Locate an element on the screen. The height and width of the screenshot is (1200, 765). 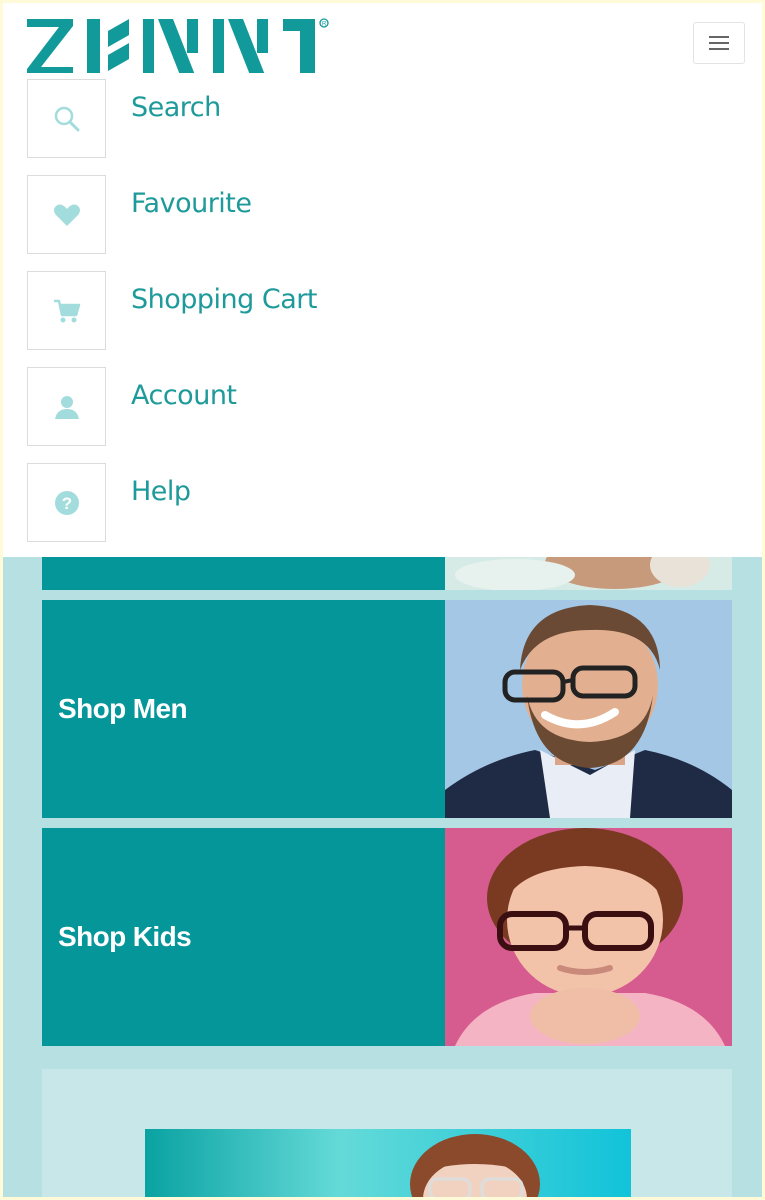
menu-item-shopping-cart: Shopping Cart is located at coordinates (377, 311).